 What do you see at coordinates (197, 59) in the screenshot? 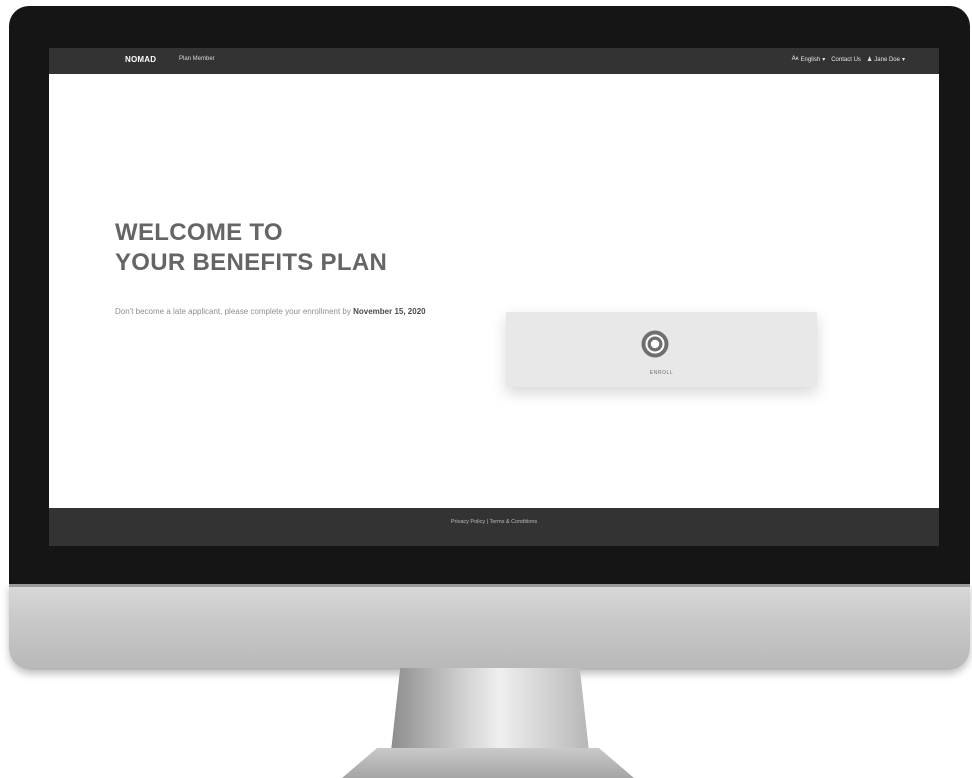
I see `nav-plan-member-link: Plan Member` at bounding box center [197, 59].